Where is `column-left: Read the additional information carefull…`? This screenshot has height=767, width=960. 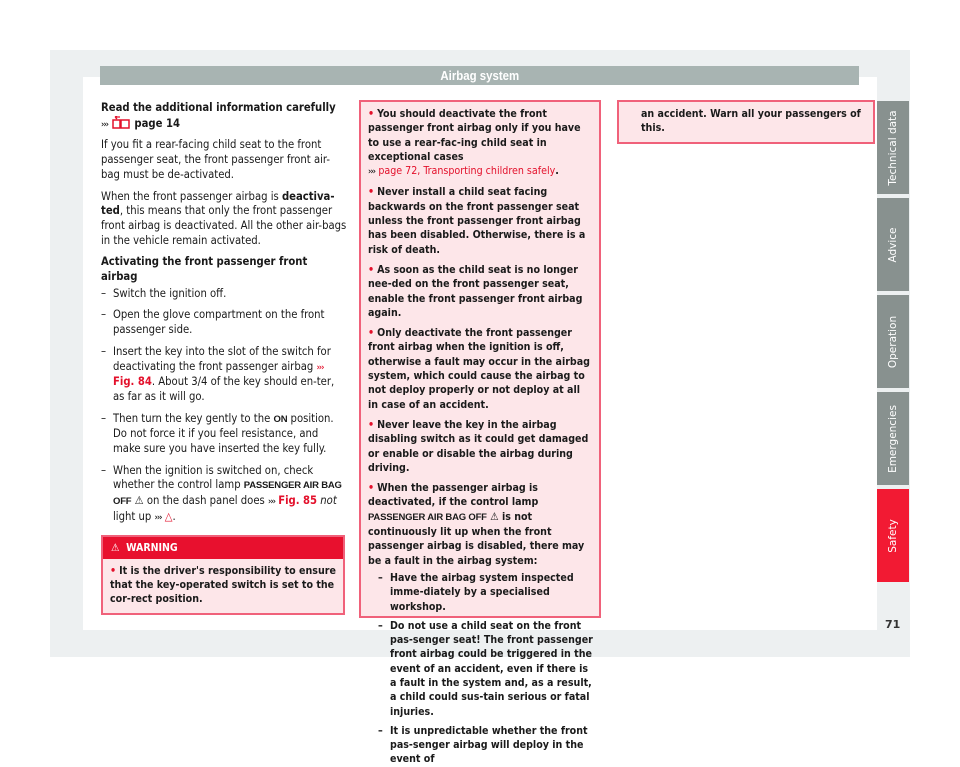
column-left: Read the additional information carefull… is located at coordinates (224, 317).